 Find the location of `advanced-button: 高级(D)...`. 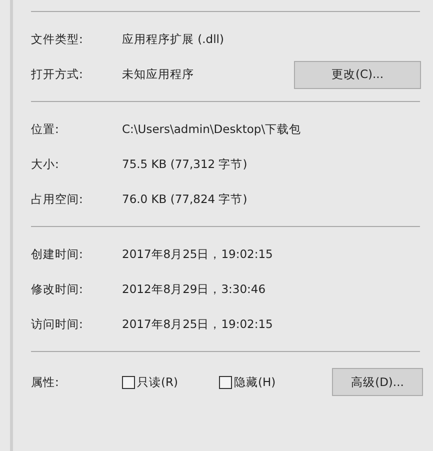

advanced-button: 高级(D)... is located at coordinates (377, 382).